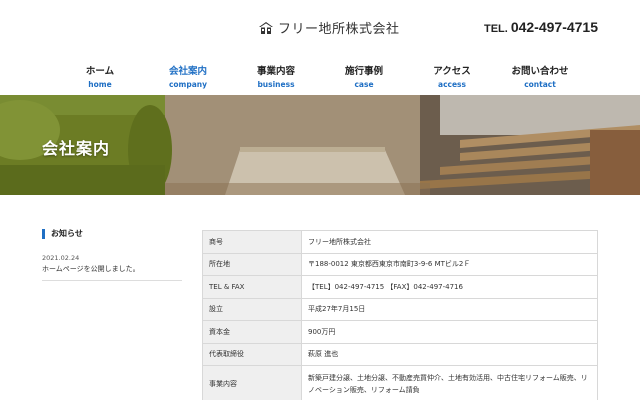  Describe the element at coordinates (91, 269) in the screenshot. I see `news-title: ホームページを公開しました。` at that location.